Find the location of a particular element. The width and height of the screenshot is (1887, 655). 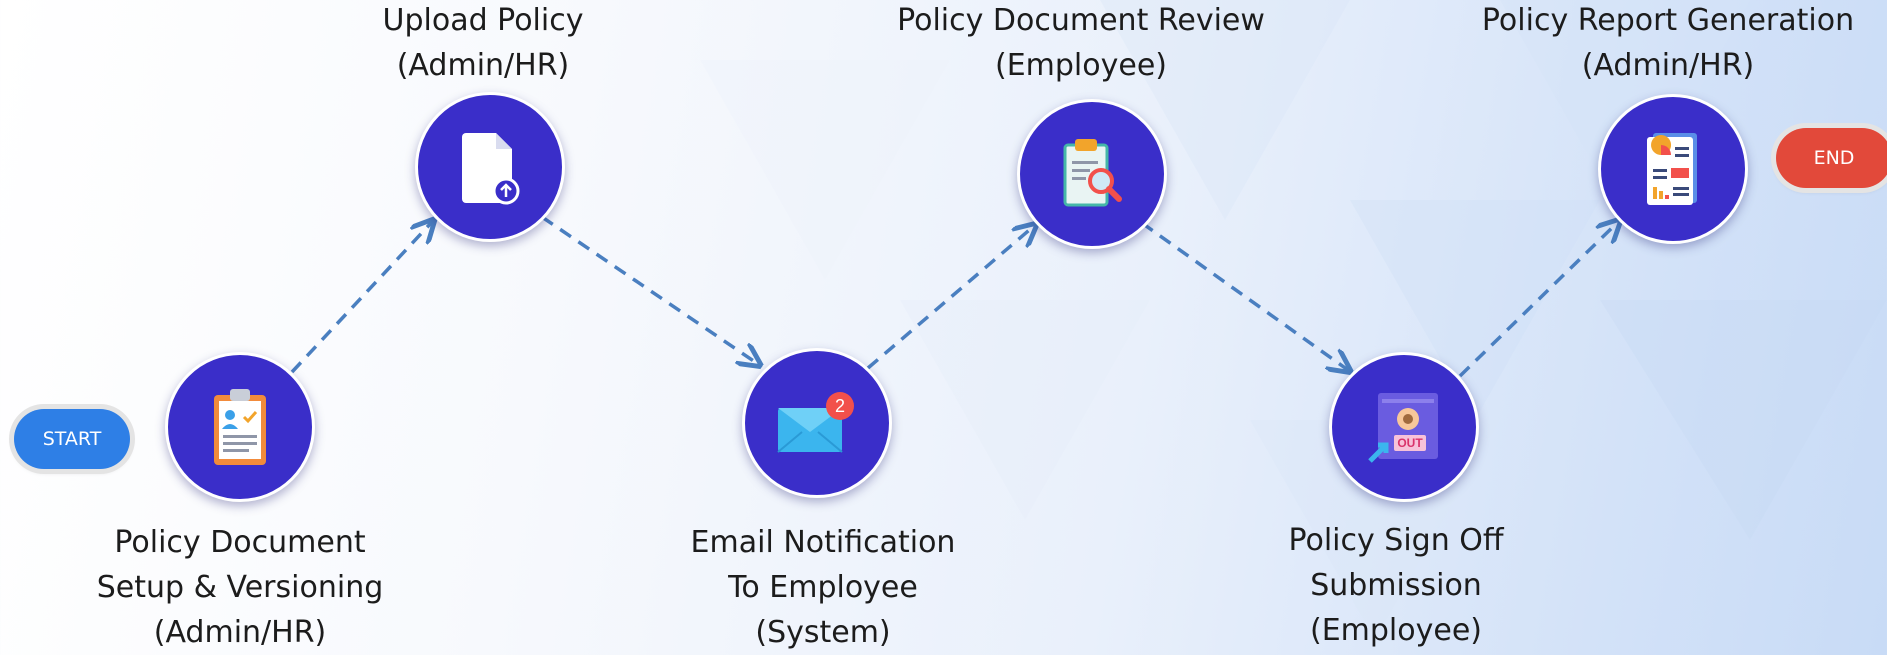

step-label-6: Policy Report Generation (Admin/HR) is located at coordinates (1668, 43).